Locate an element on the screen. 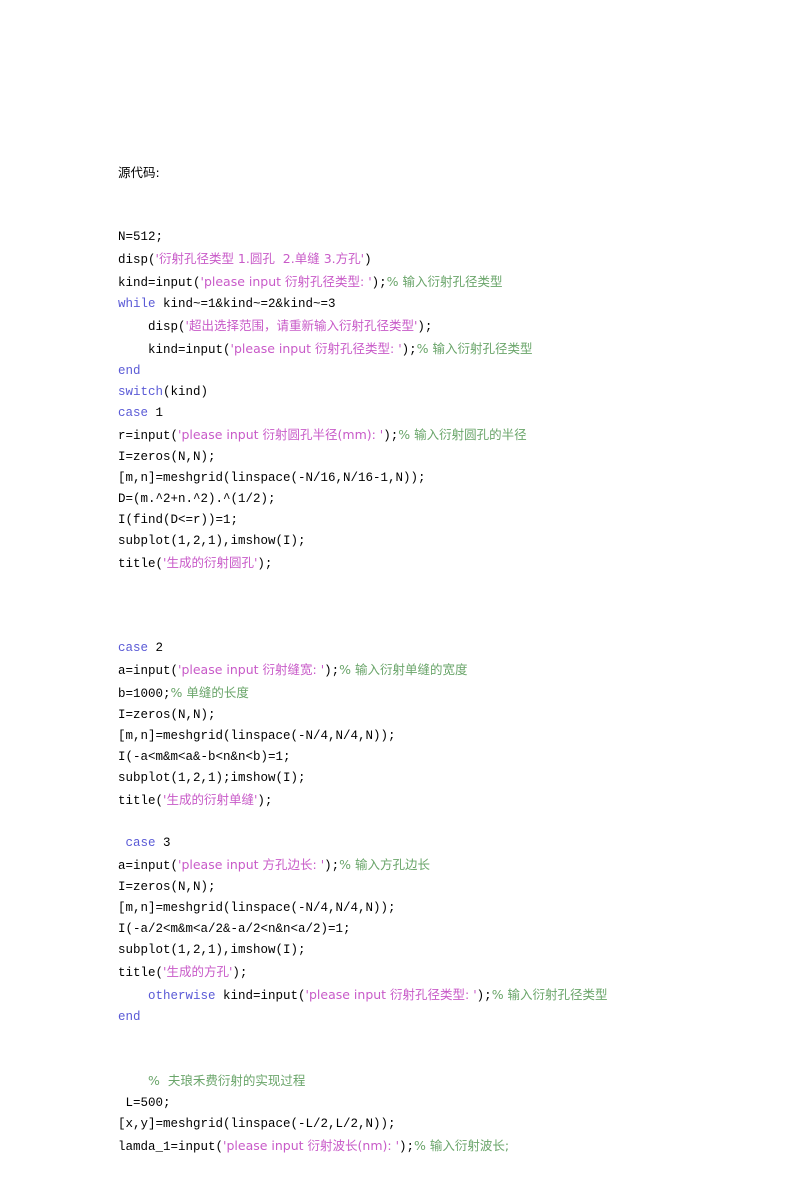 The height and width of the screenshot is (1200, 793). code-token-plain: r=input( is located at coordinates (148, 436).